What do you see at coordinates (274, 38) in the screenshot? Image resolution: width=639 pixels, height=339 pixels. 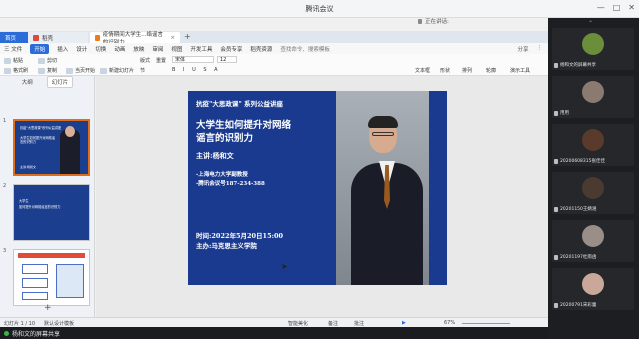 I see `wps-tab-bar: 首页 稻壳 疫情期间大学生...络谣言的识别力 × +` at bounding box center [274, 38].